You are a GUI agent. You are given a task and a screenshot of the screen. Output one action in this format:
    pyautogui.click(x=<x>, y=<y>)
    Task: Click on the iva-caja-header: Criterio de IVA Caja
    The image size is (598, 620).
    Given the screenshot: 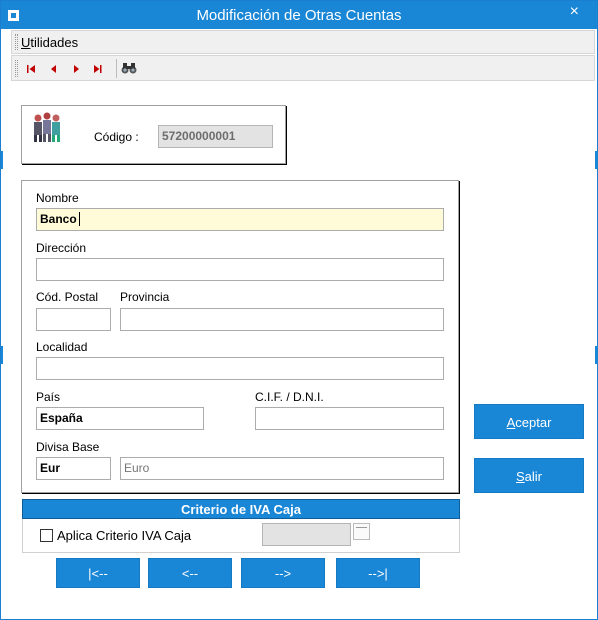 What is the action you would take?
    pyautogui.click(x=241, y=509)
    